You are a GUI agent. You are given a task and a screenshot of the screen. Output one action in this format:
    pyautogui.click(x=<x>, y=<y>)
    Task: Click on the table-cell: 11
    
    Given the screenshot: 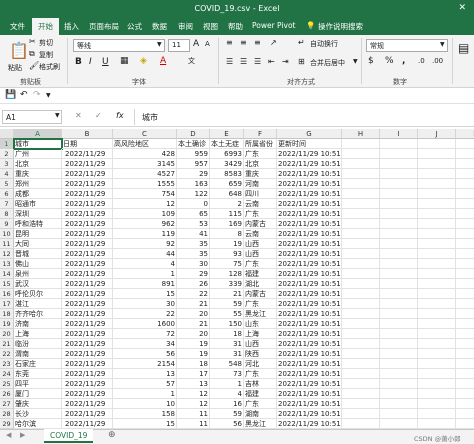 What is the action you would take?
    pyautogui.click(x=193, y=414)
    